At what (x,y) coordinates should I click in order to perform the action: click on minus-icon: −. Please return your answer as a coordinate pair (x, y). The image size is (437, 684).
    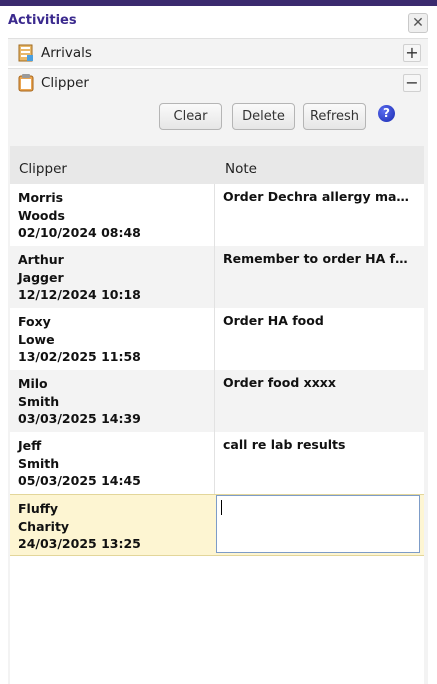
    Looking at the image, I should click on (412, 82).